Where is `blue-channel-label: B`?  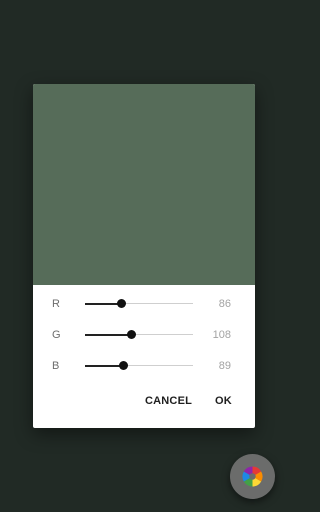
blue-channel-label: B is located at coordinates (56, 366).